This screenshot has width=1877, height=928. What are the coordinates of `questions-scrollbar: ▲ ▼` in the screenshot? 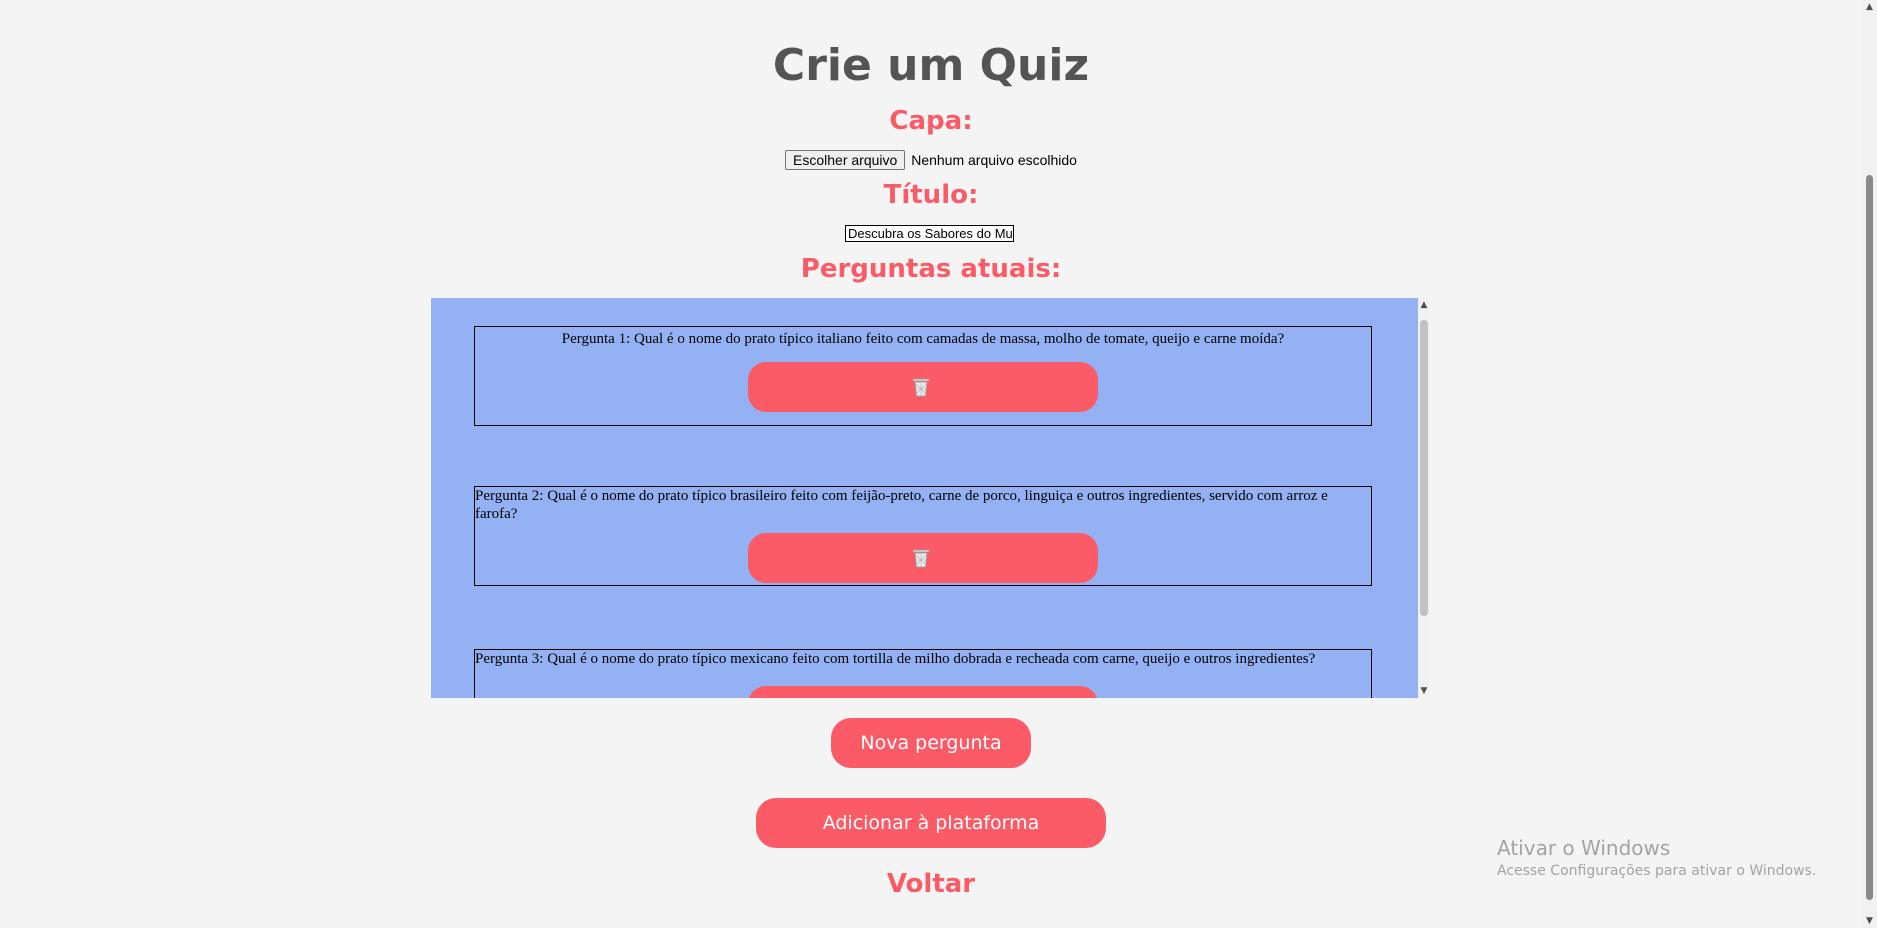 It's located at (1424, 498).